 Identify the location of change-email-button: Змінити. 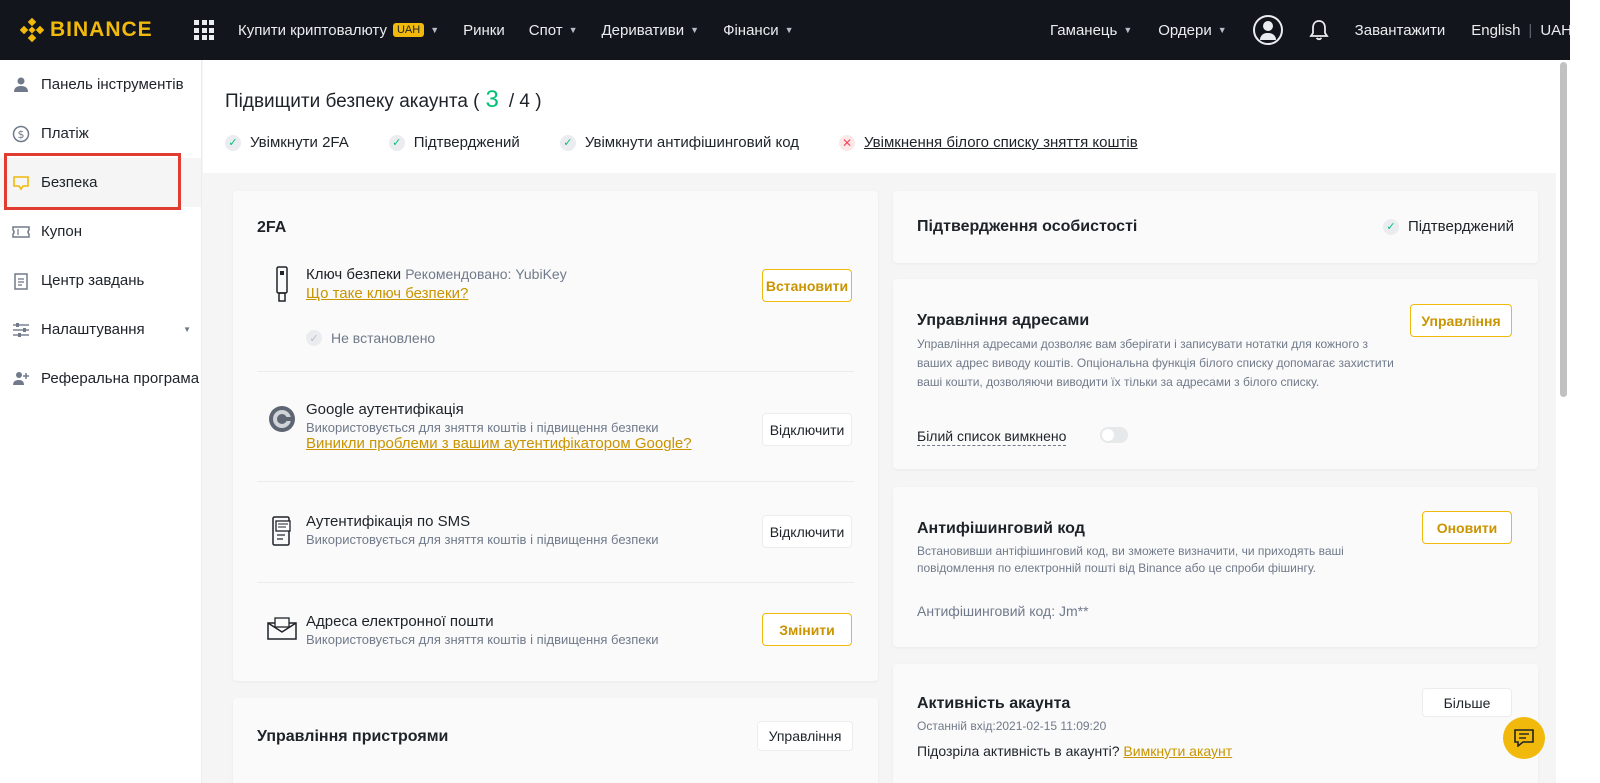
(807, 629).